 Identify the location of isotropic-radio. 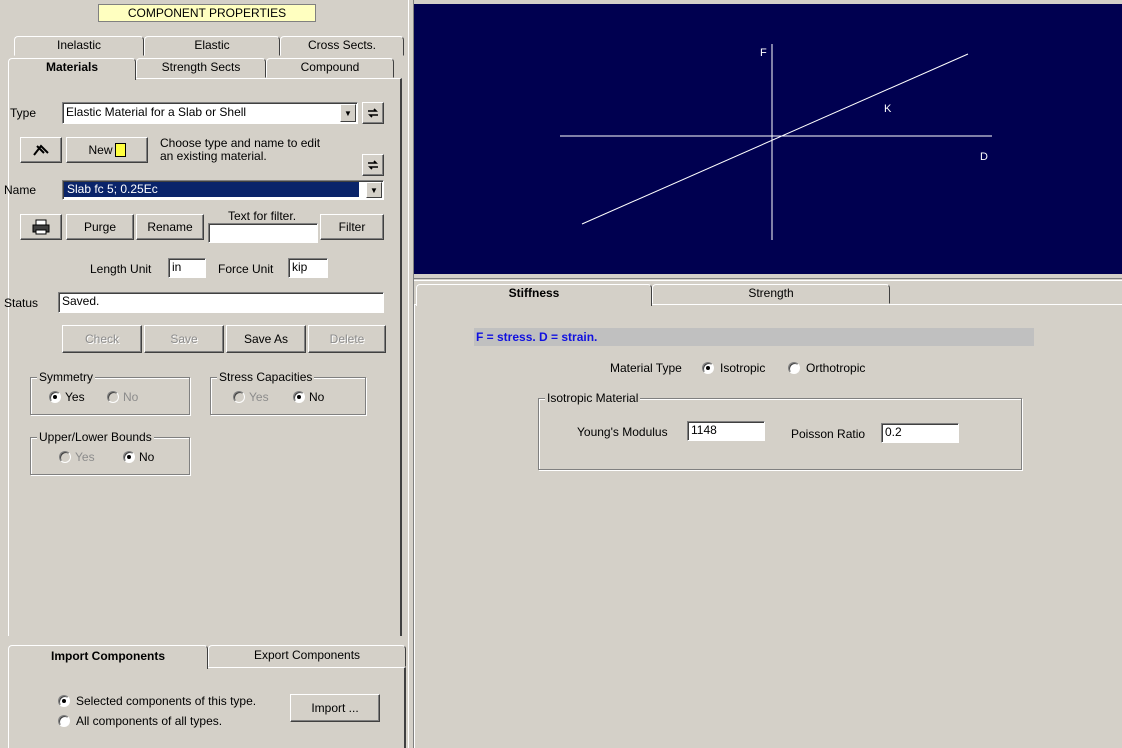
(708, 368).